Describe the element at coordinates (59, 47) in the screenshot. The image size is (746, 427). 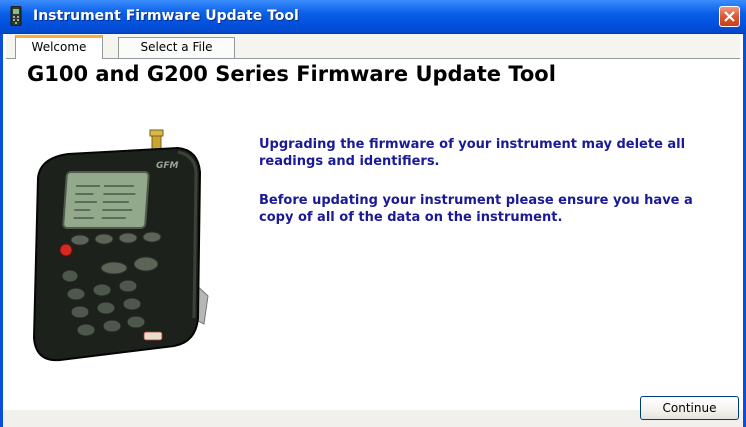
I see `tab-welcome: Welcome` at that location.